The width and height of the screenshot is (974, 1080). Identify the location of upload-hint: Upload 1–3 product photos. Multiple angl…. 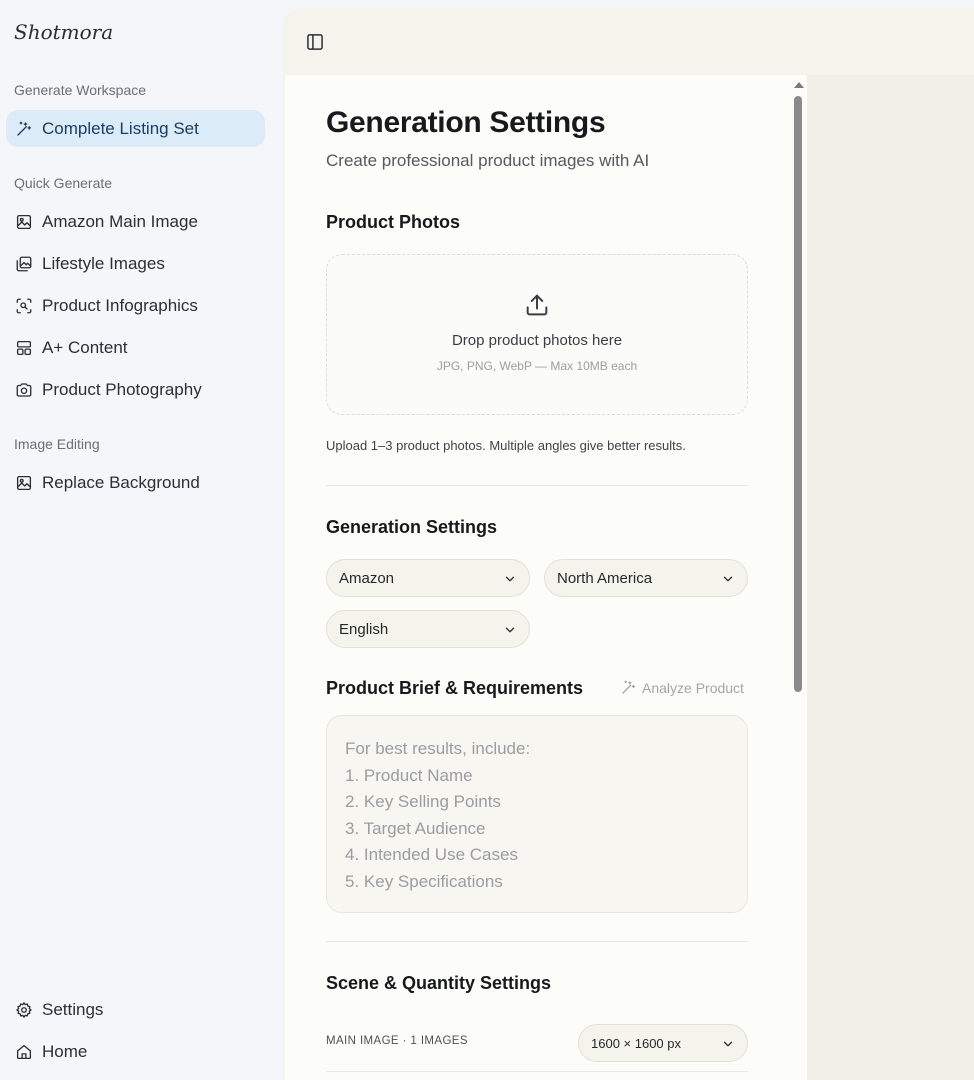
(506, 445).